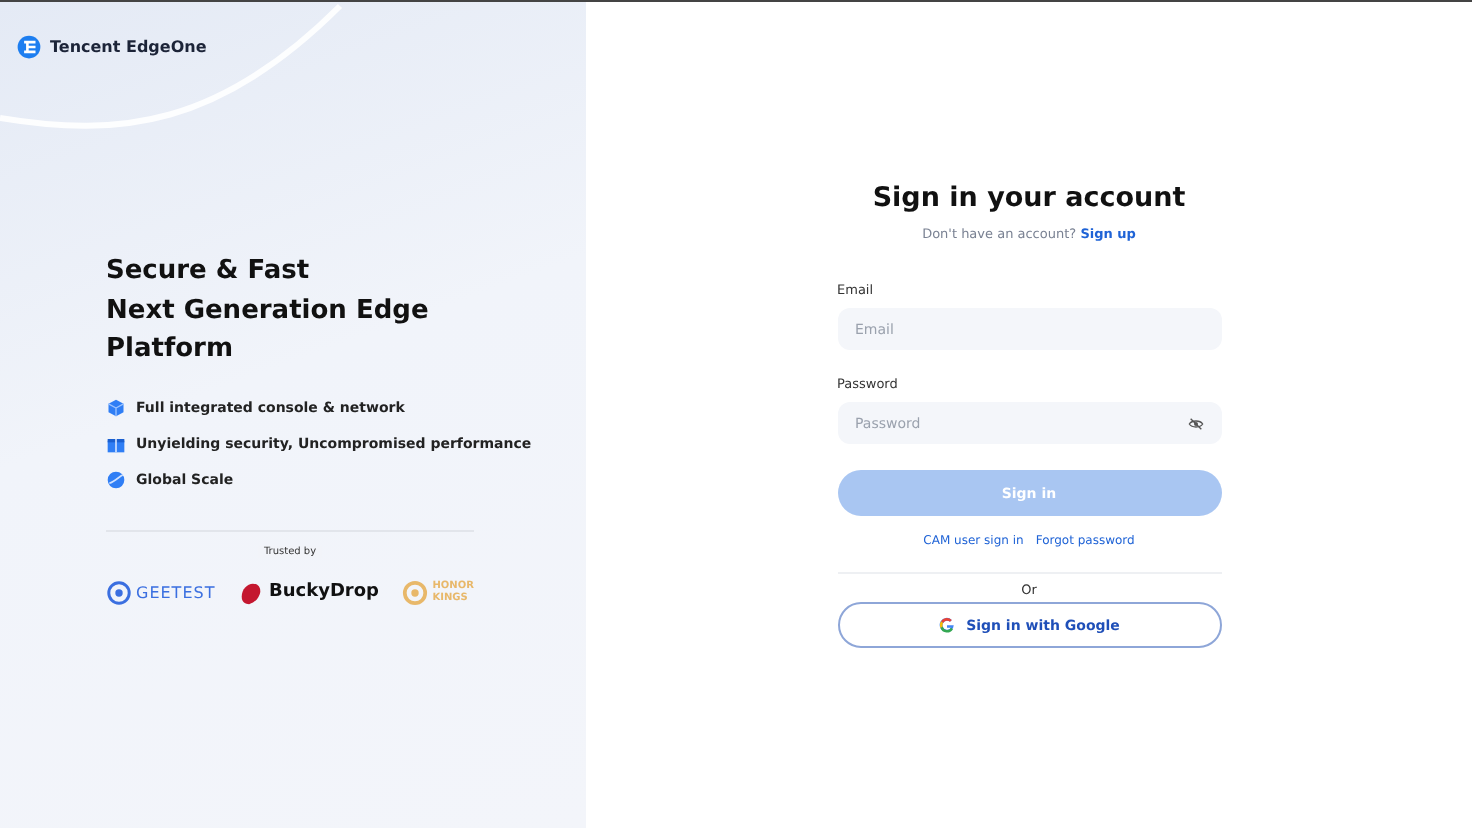 The image size is (1472, 828). Describe the element at coordinates (116, 407) in the screenshot. I see `cube-icon` at that location.